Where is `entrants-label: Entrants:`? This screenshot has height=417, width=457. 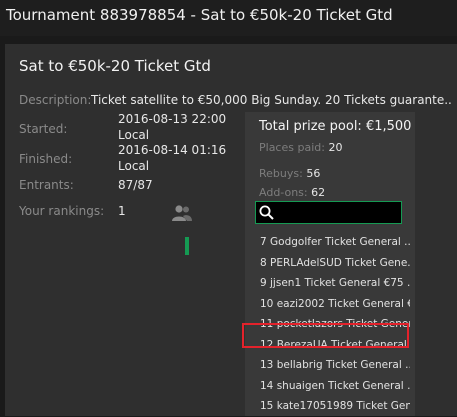
entrants-label: Entrants: is located at coordinates (46, 185).